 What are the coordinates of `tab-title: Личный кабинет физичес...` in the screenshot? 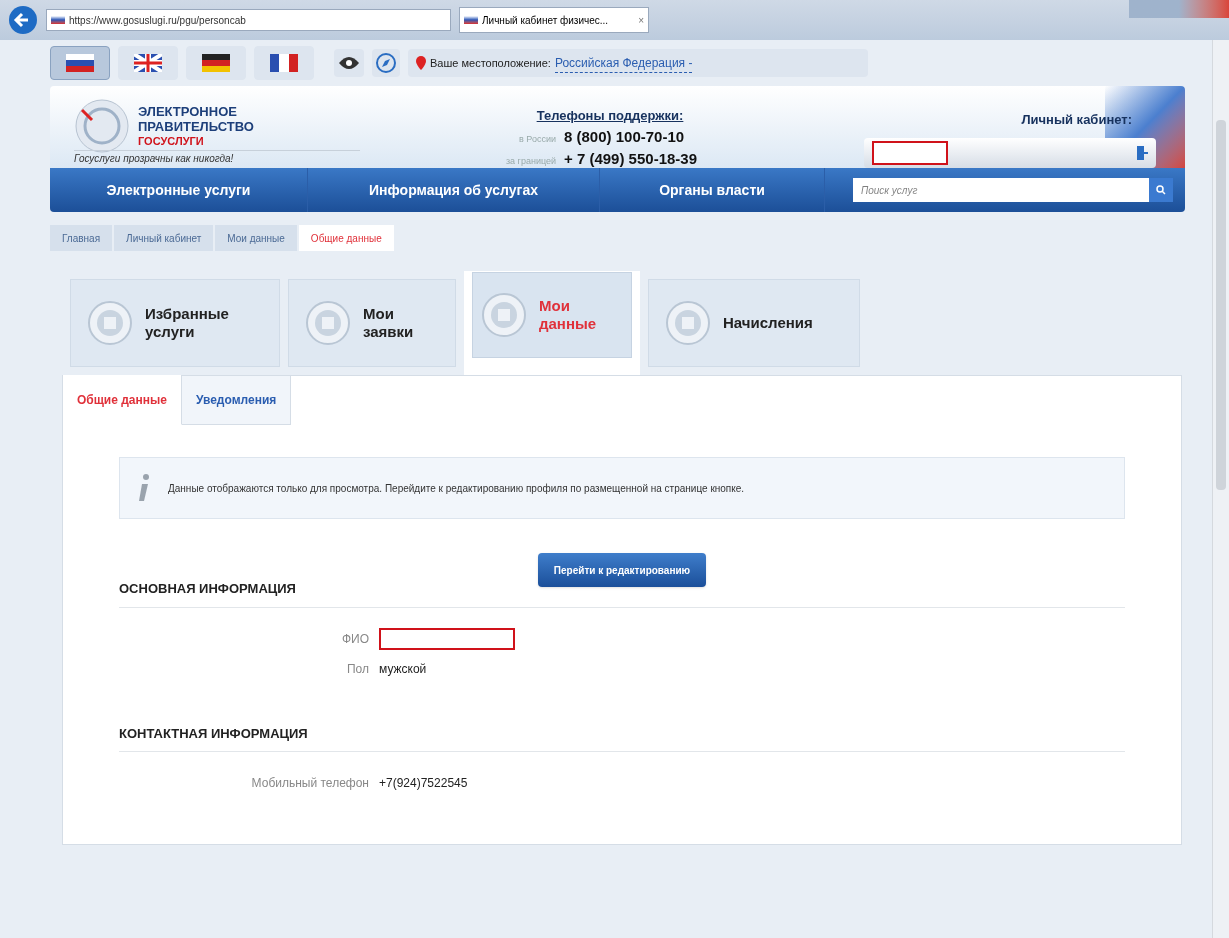 It's located at (545, 20).